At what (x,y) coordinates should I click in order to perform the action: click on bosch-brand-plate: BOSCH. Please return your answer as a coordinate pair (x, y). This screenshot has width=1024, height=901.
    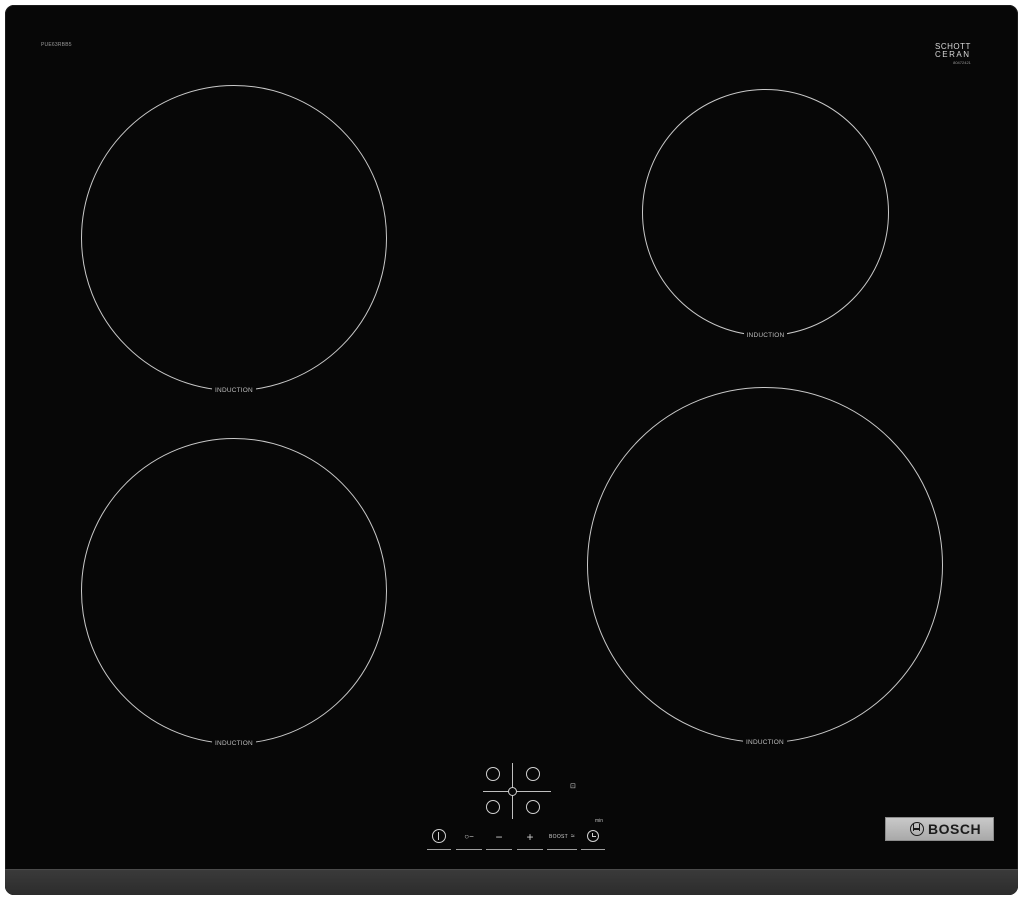
    Looking at the image, I should click on (939, 829).